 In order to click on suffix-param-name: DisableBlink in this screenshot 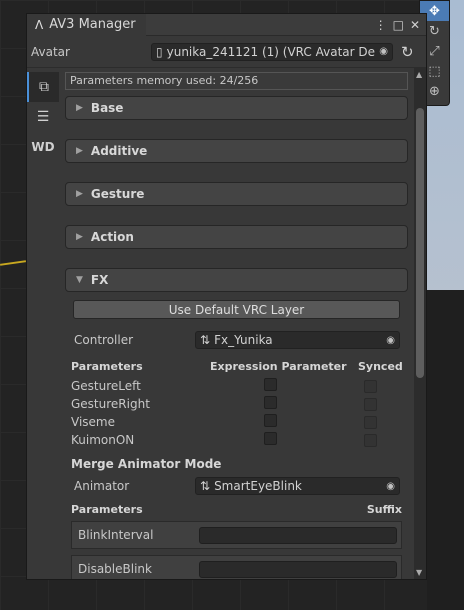, I will do `click(115, 569)`.